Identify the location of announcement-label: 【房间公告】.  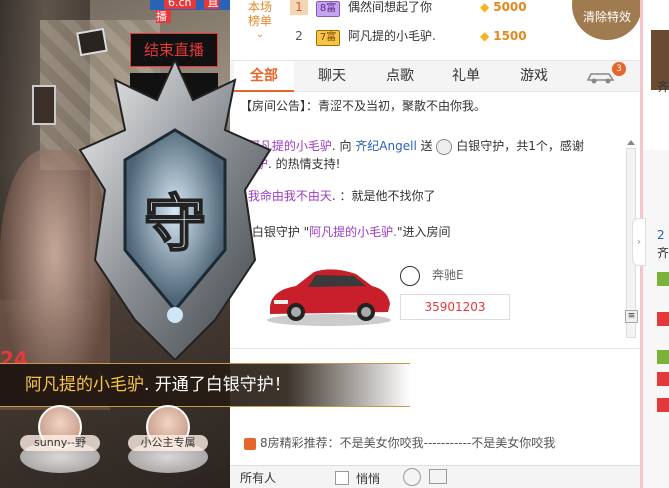
(273, 106).